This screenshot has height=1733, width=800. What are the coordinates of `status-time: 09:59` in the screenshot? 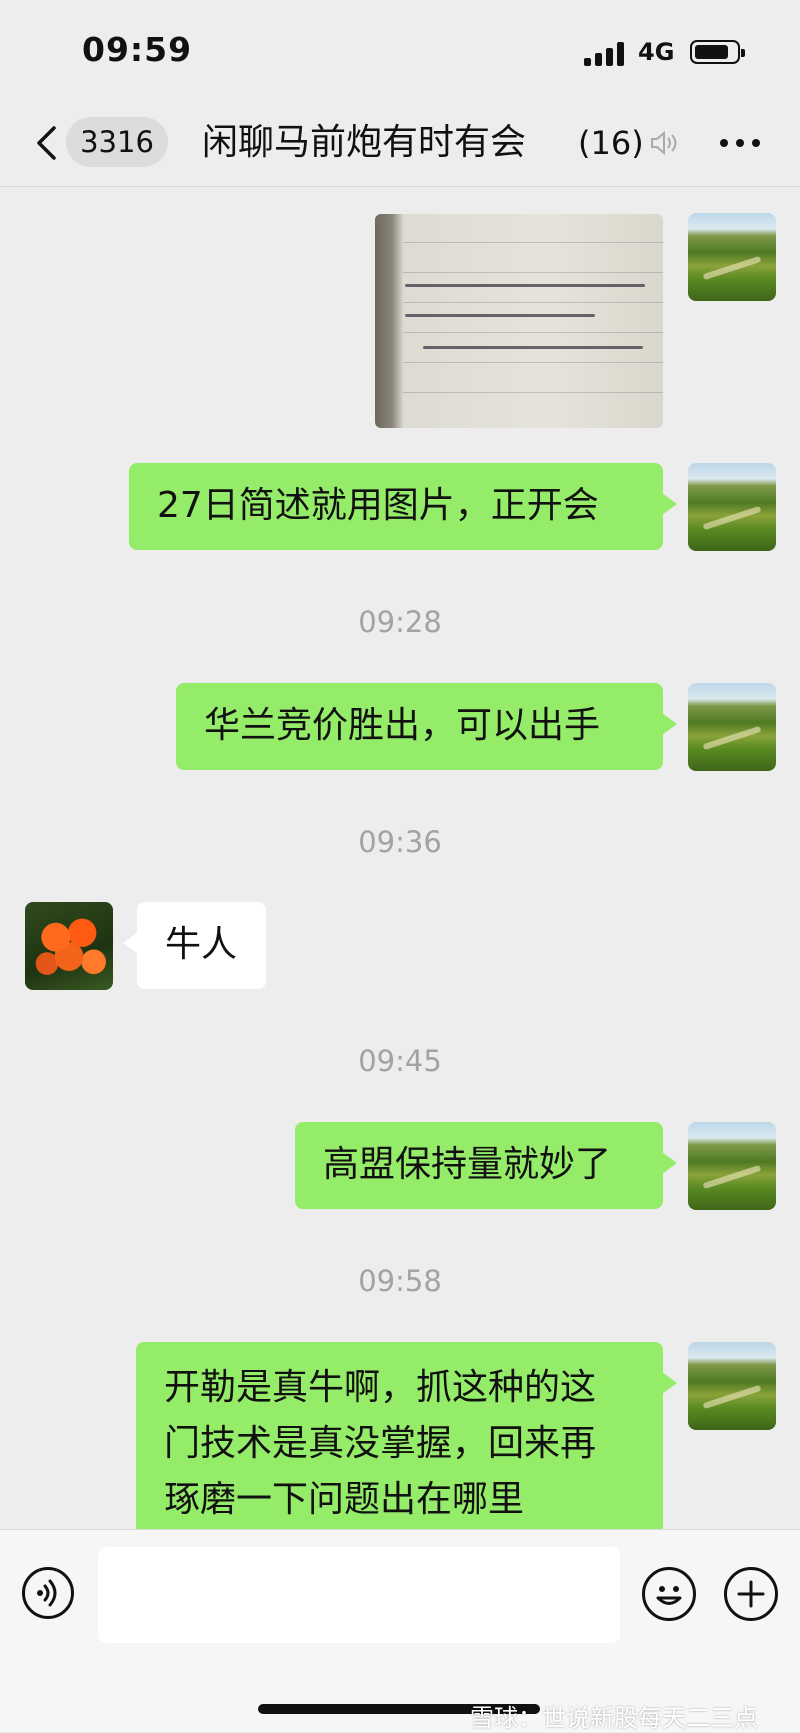 It's located at (137, 49).